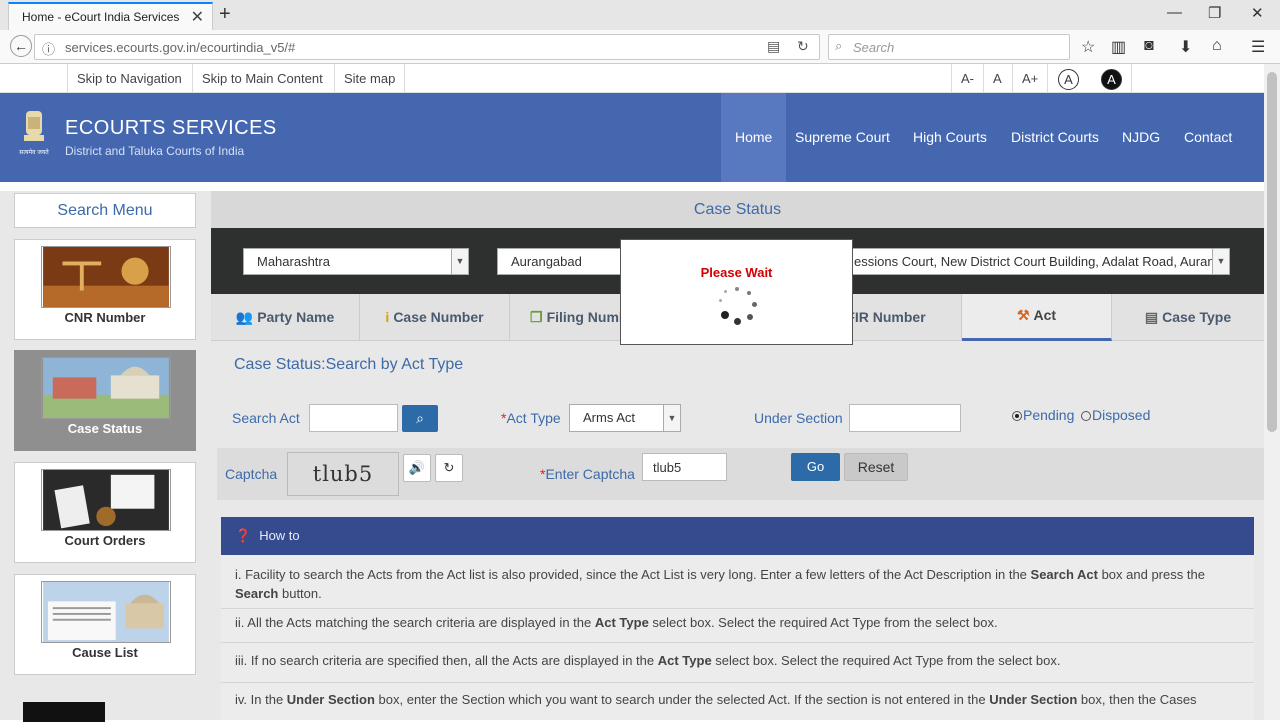  I want to click on page-scrollbar, so click(1272, 392).